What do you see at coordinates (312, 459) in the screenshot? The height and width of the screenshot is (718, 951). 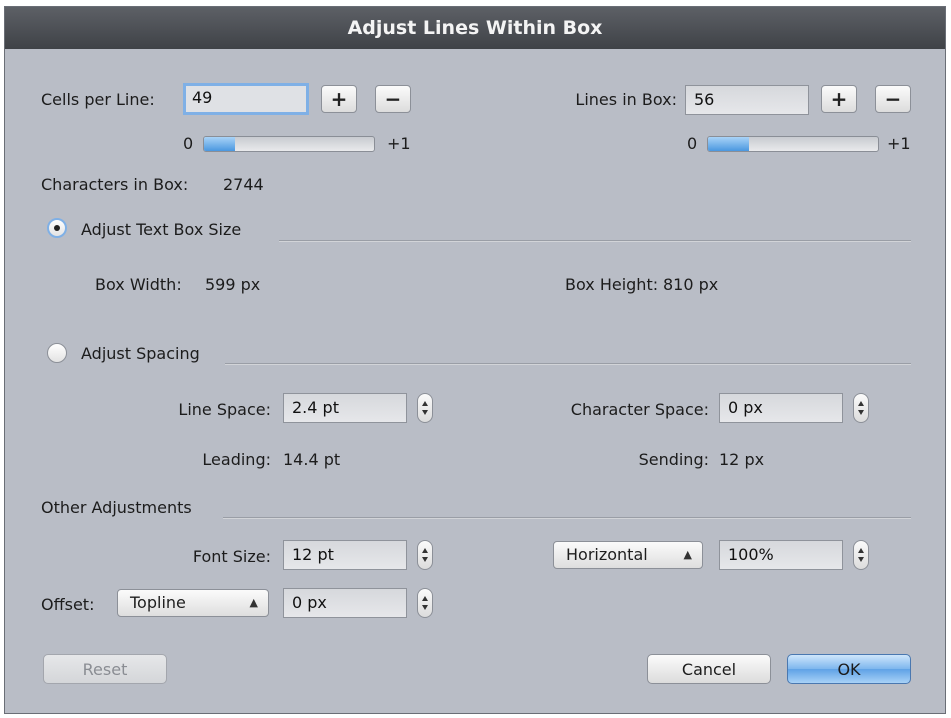 I see `leading-value: 14.4 pt` at bounding box center [312, 459].